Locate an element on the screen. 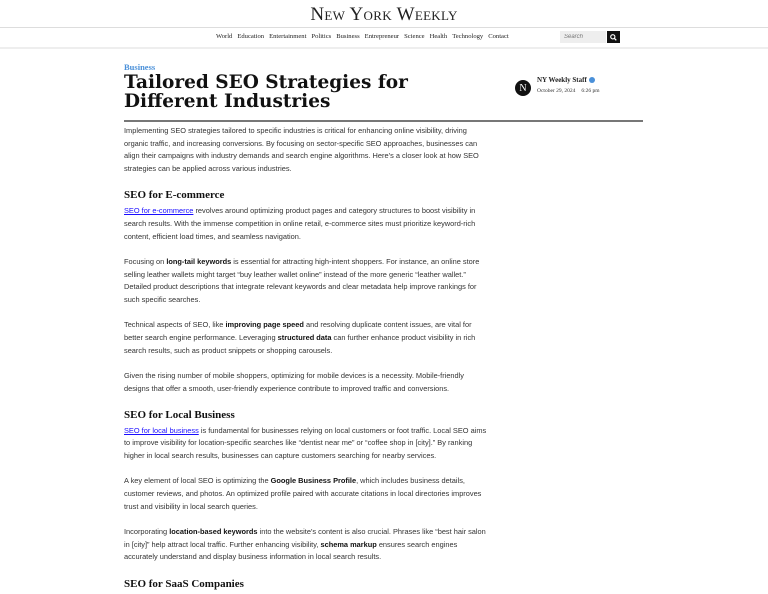 This screenshot has width=768, height=594. verified-badge-icon is located at coordinates (591, 80).